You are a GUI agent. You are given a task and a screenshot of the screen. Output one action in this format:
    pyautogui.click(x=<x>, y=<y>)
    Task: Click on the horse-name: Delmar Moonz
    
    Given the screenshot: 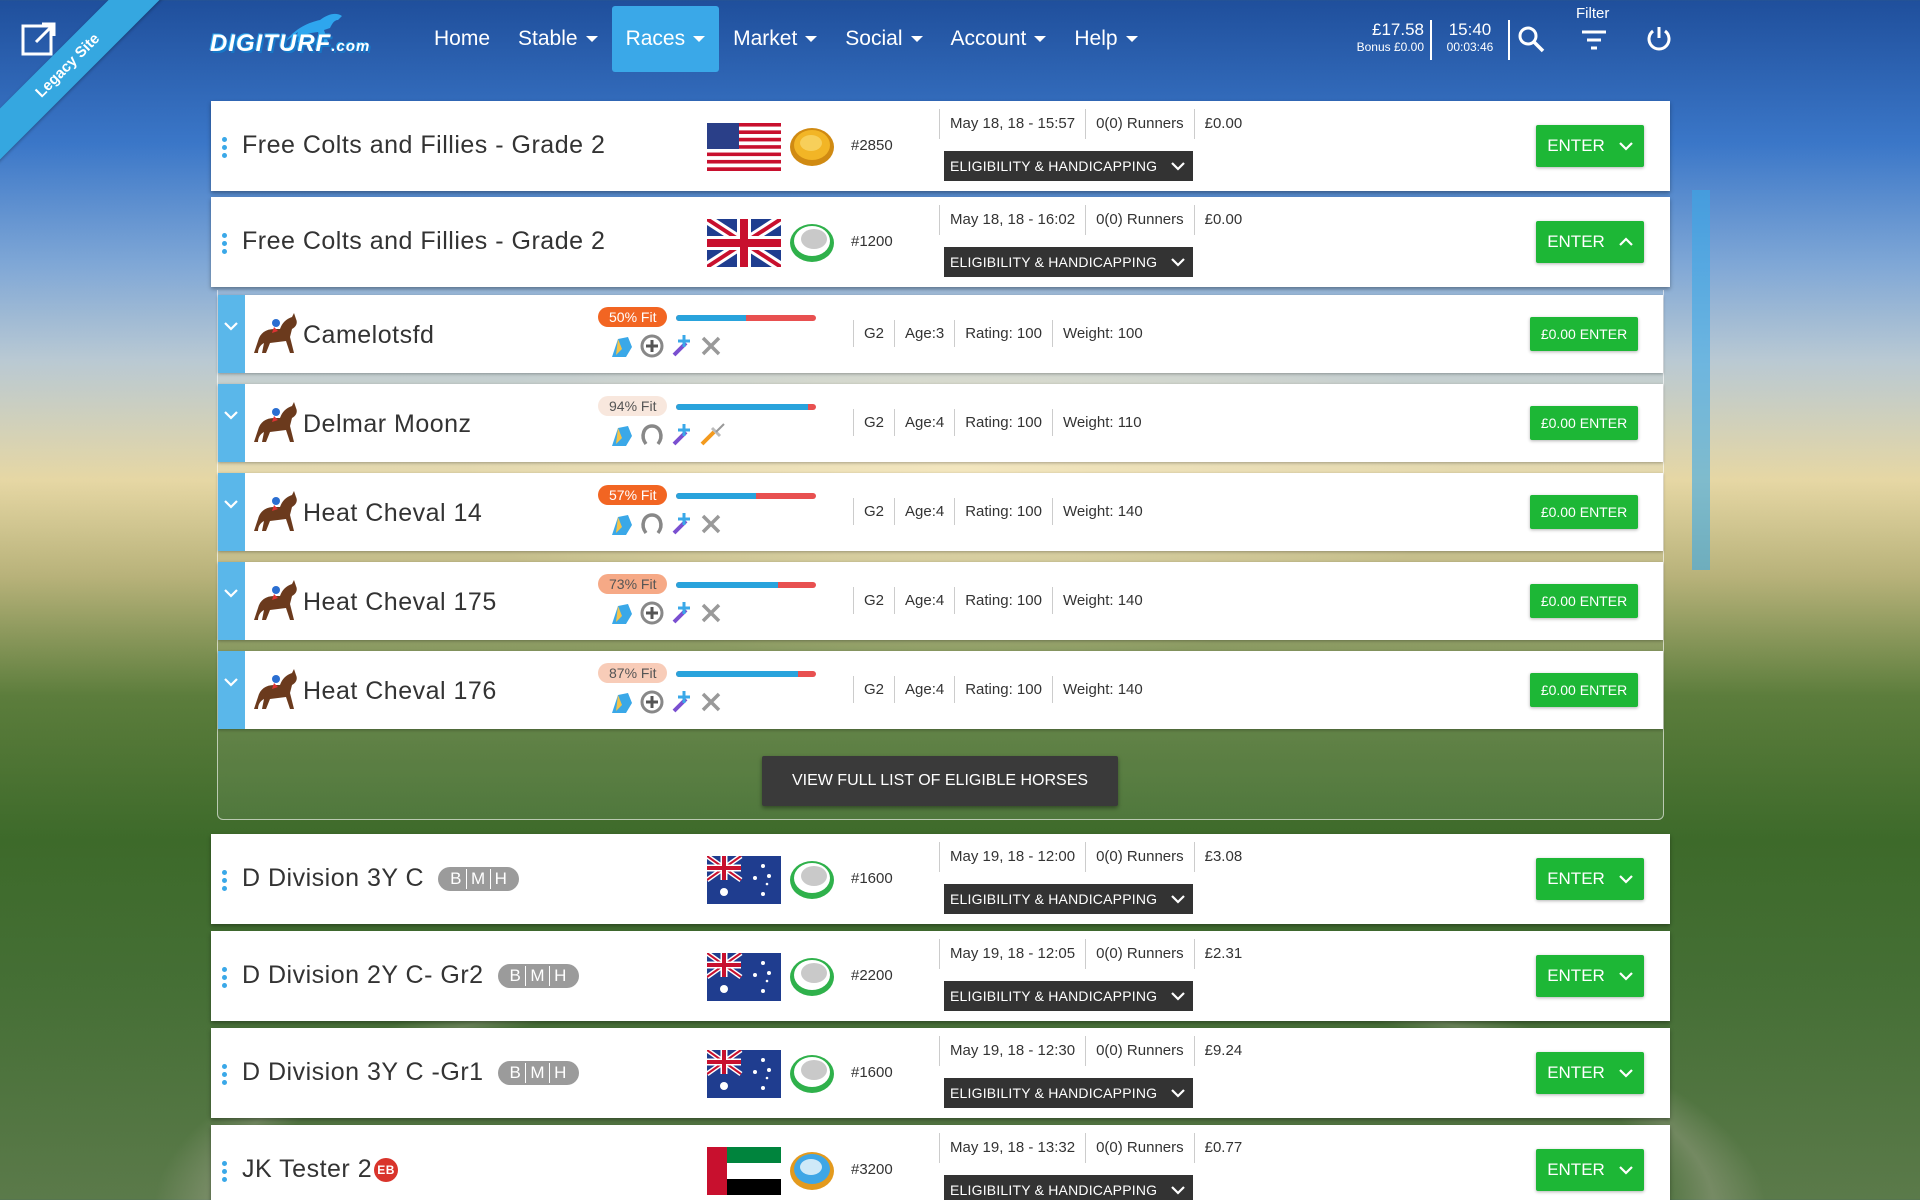 What is the action you would take?
    pyautogui.click(x=387, y=424)
    